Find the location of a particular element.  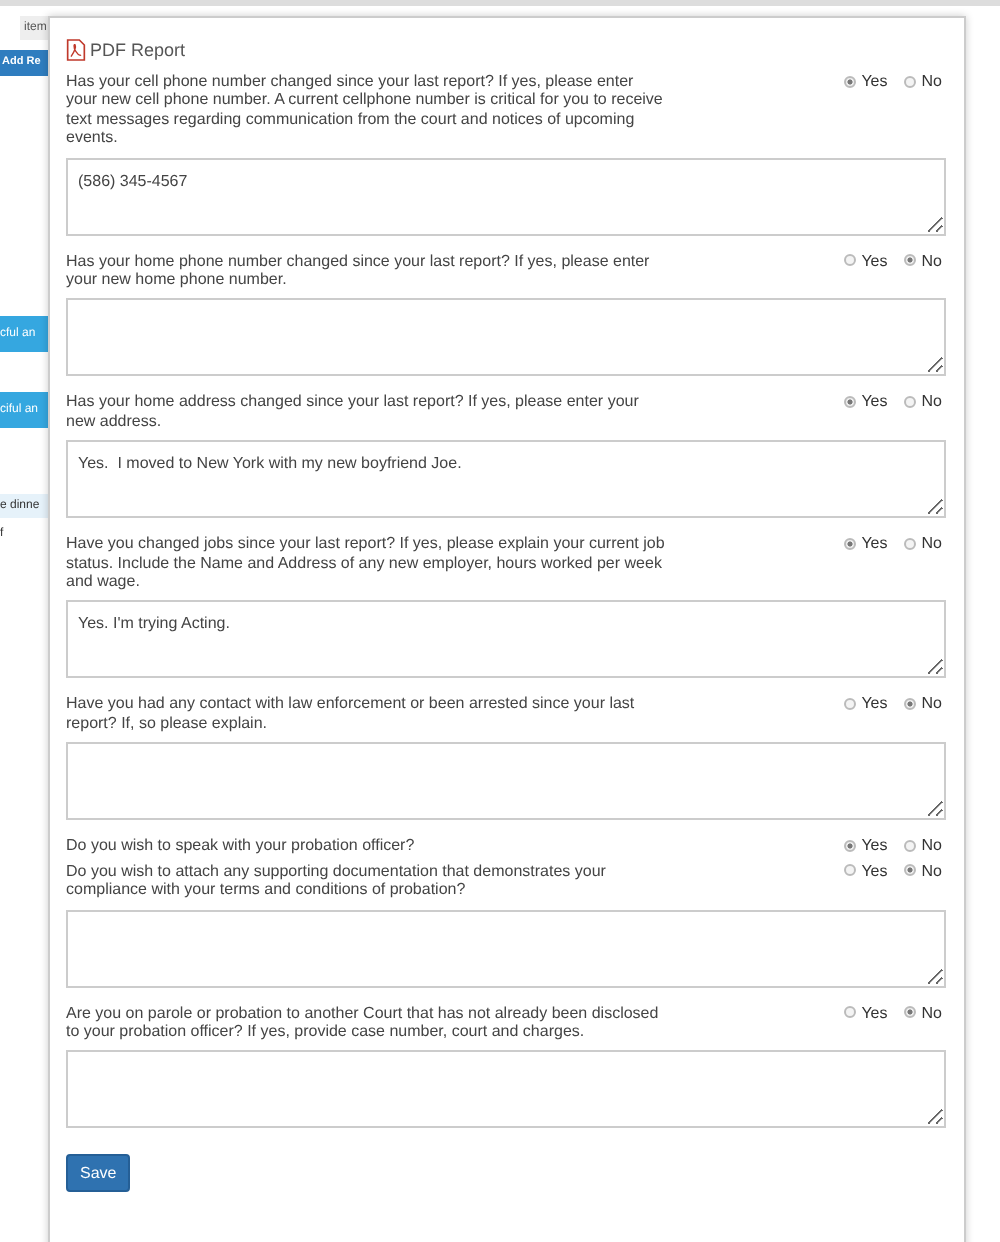

question-text: Have you changed jobs since your last report? If yes, please explain your current job status. Include the Name and Address of any new employer, hours worked per week and wage. is located at coordinates (366, 562).